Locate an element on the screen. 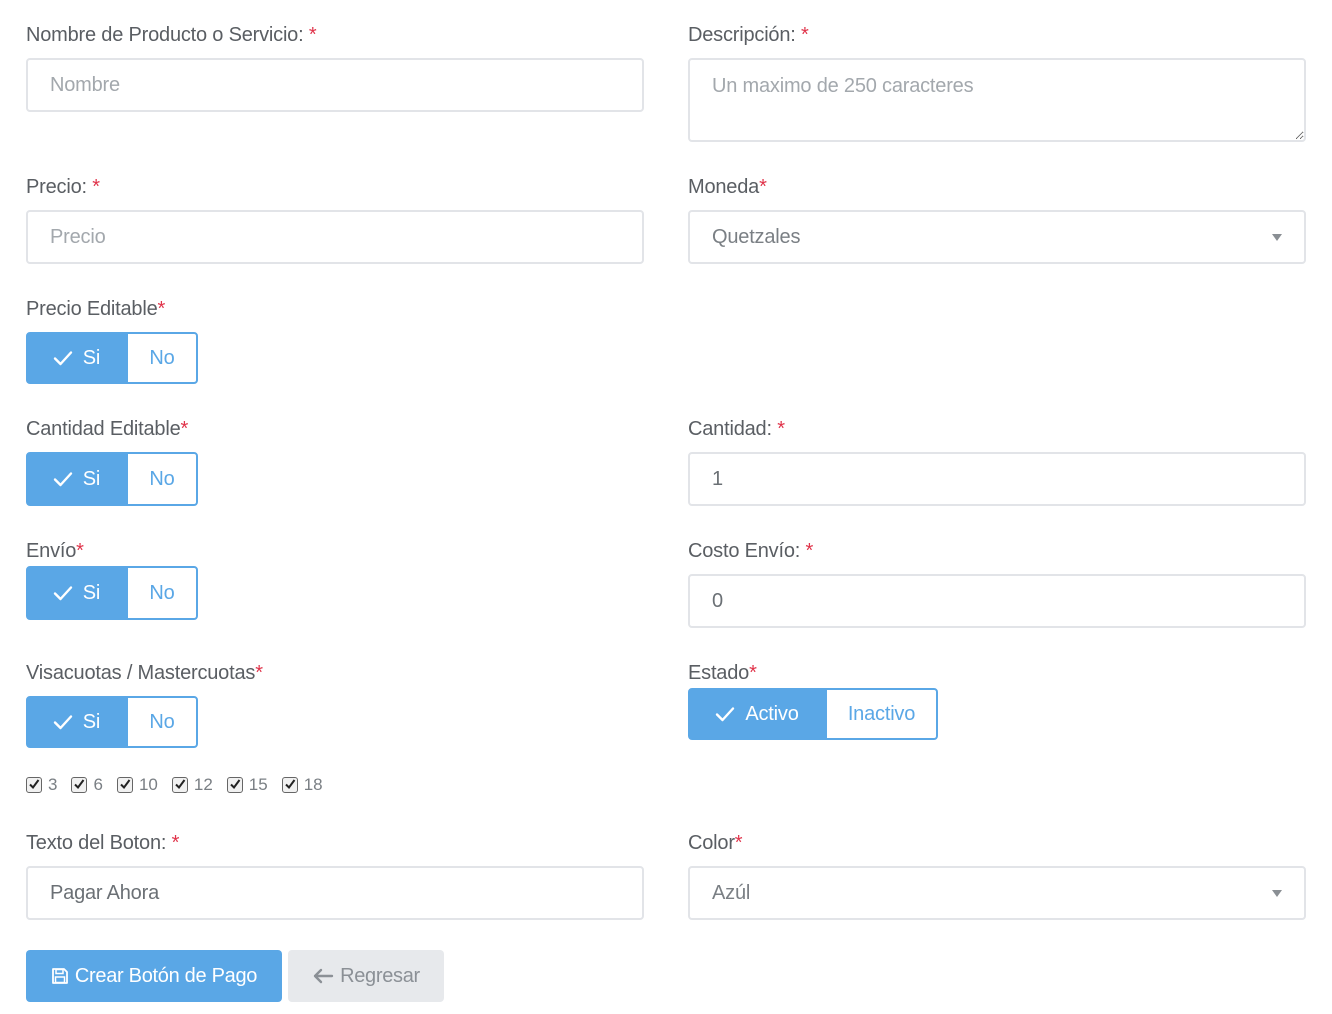 The height and width of the screenshot is (1014, 1332). visacuotas-label: Visacuotas / Mastercuotas* is located at coordinates (144, 673).